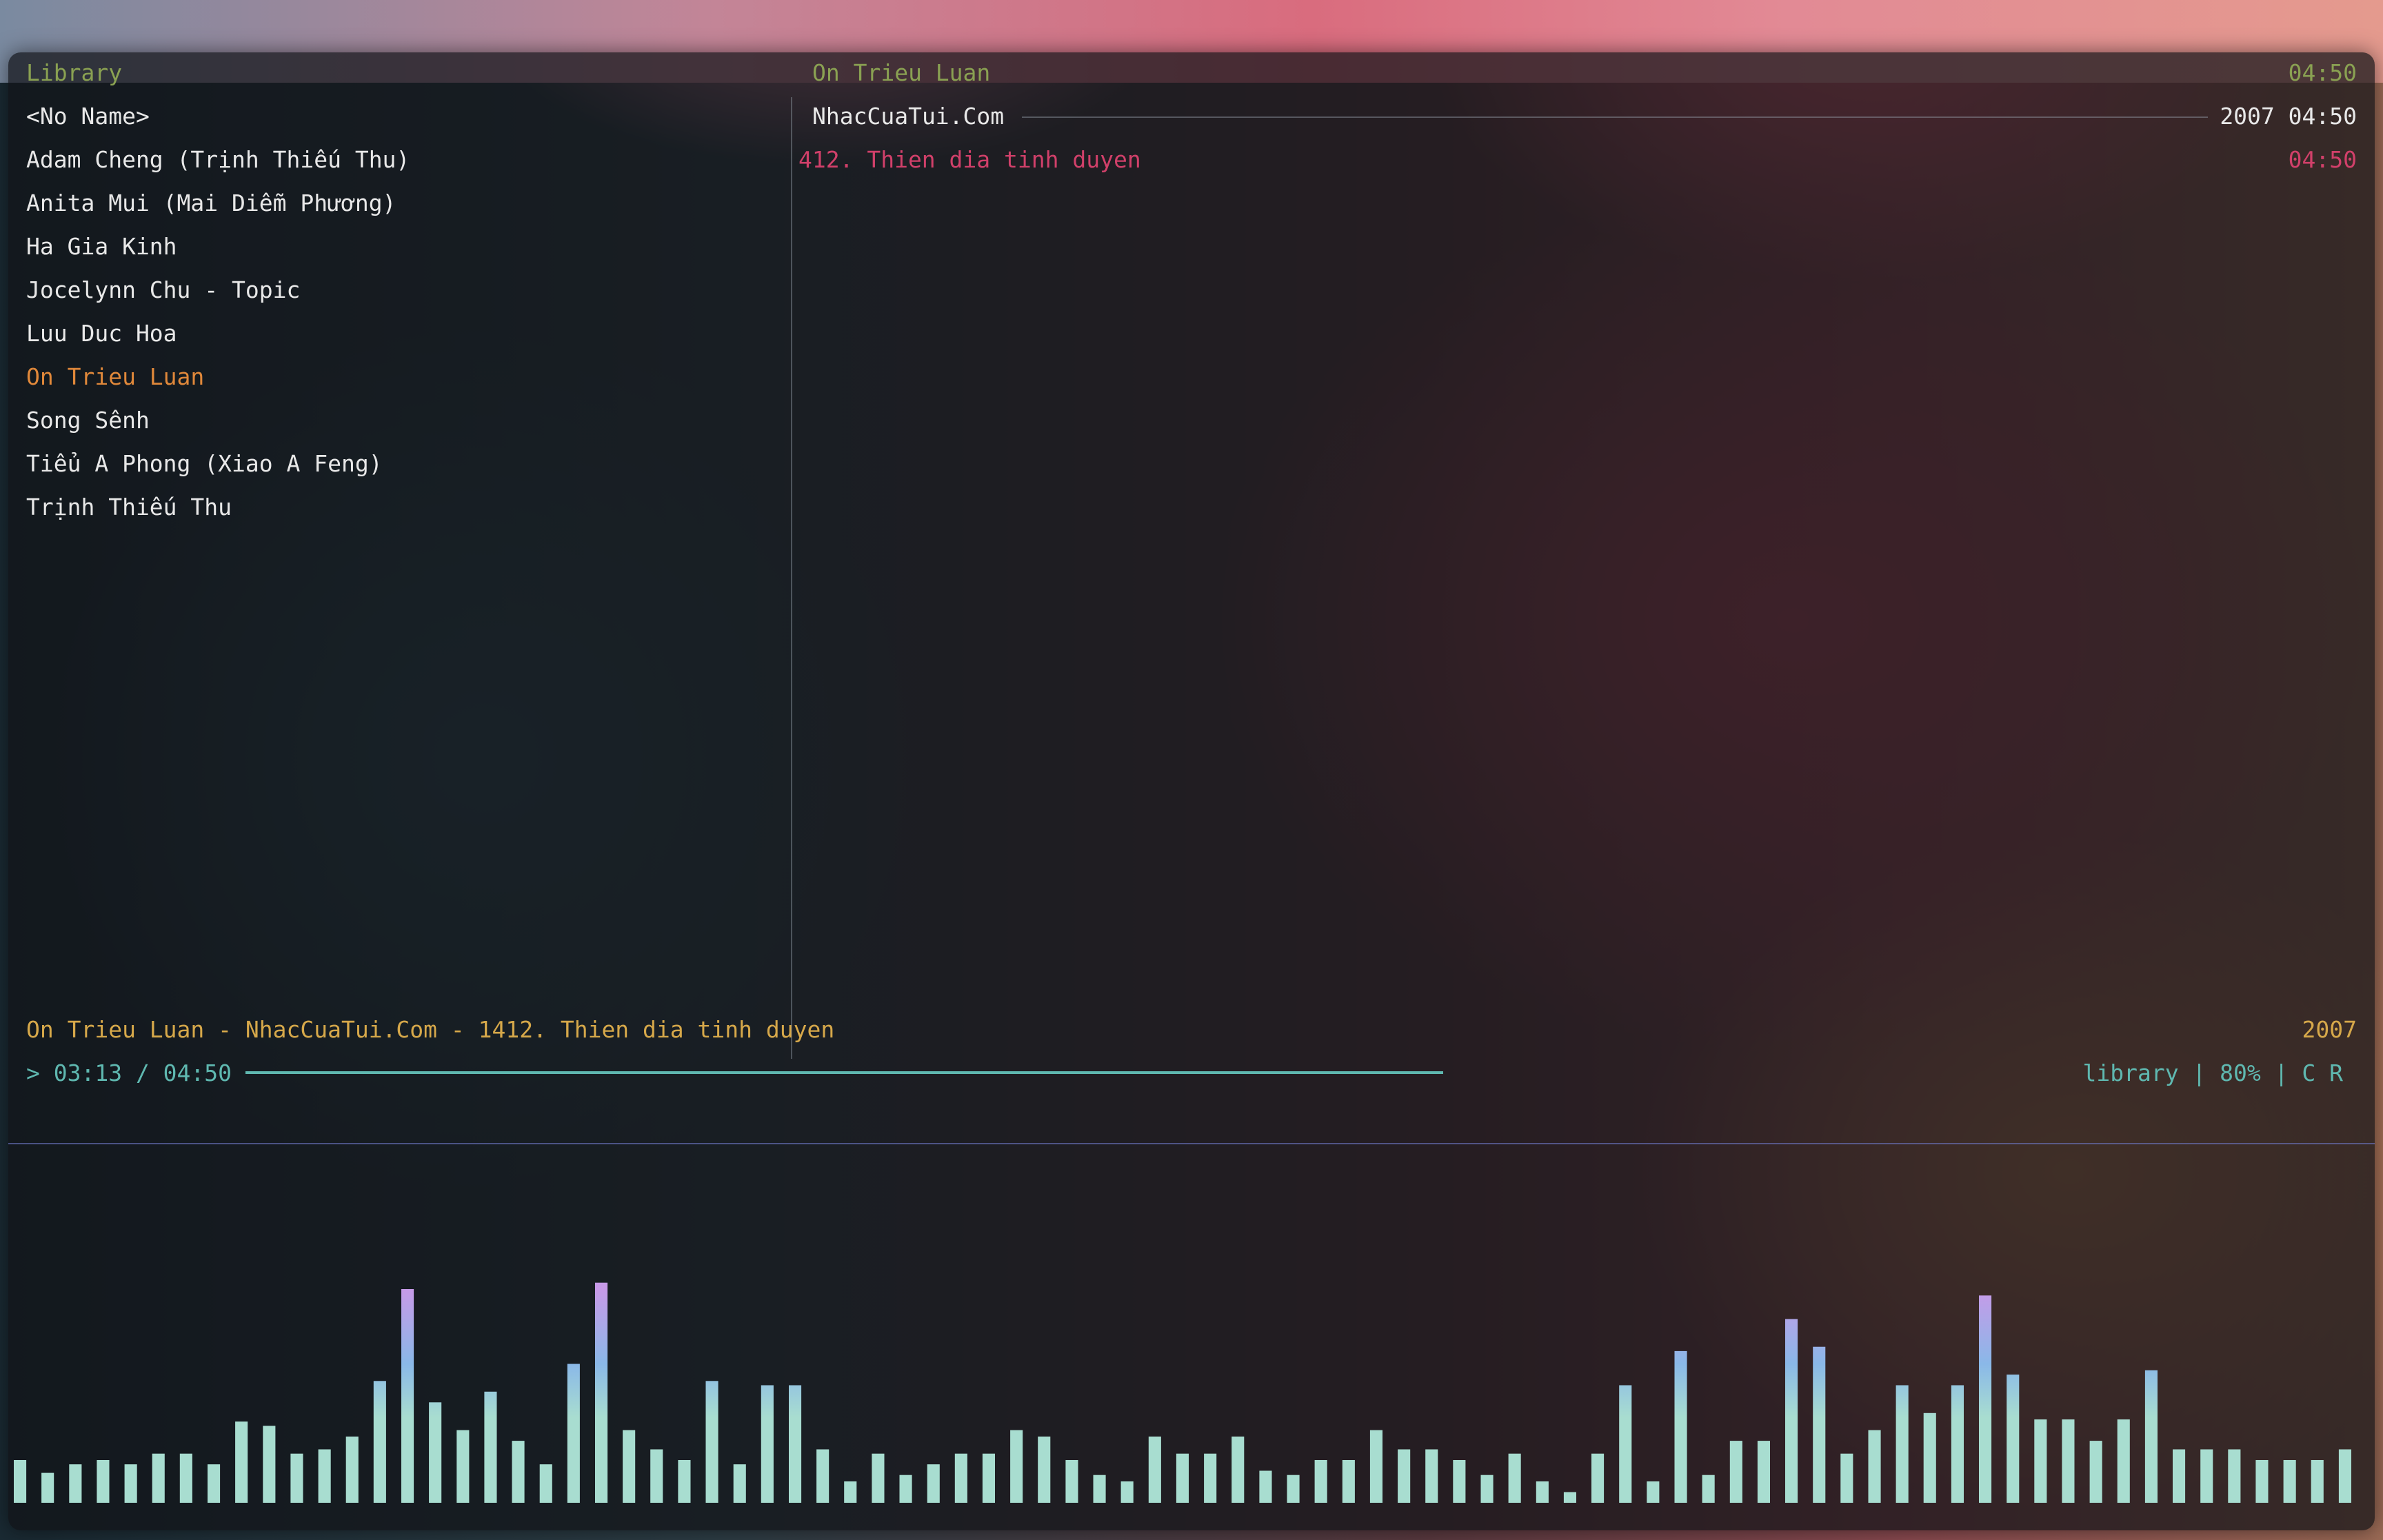 The height and width of the screenshot is (1540, 2383). What do you see at coordinates (969, 160) in the screenshot?
I see `track-item-title: 412. Thien dia tinh duyen` at bounding box center [969, 160].